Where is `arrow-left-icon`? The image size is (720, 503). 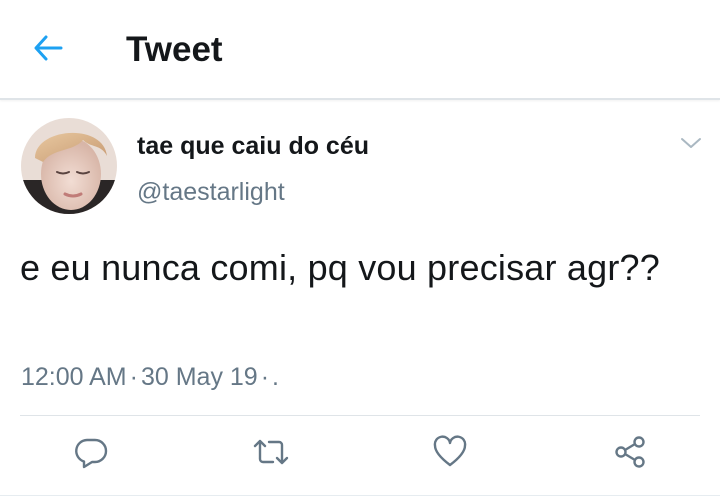 arrow-left-icon is located at coordinates (48, 50).